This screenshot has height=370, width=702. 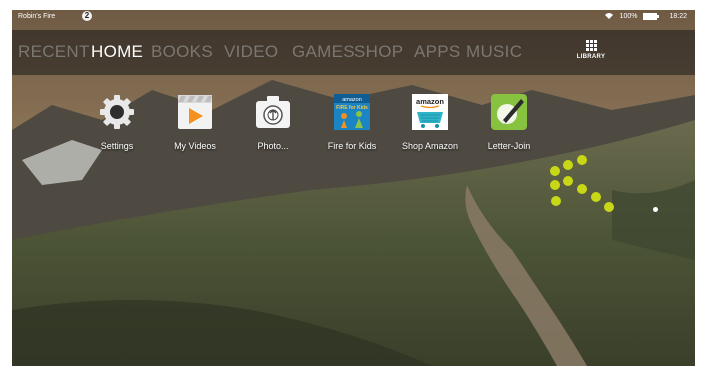 What do you see at coordinates (608, 16) in the screenshot?
I see `wifi-icon` at bounding box center [608, 16].